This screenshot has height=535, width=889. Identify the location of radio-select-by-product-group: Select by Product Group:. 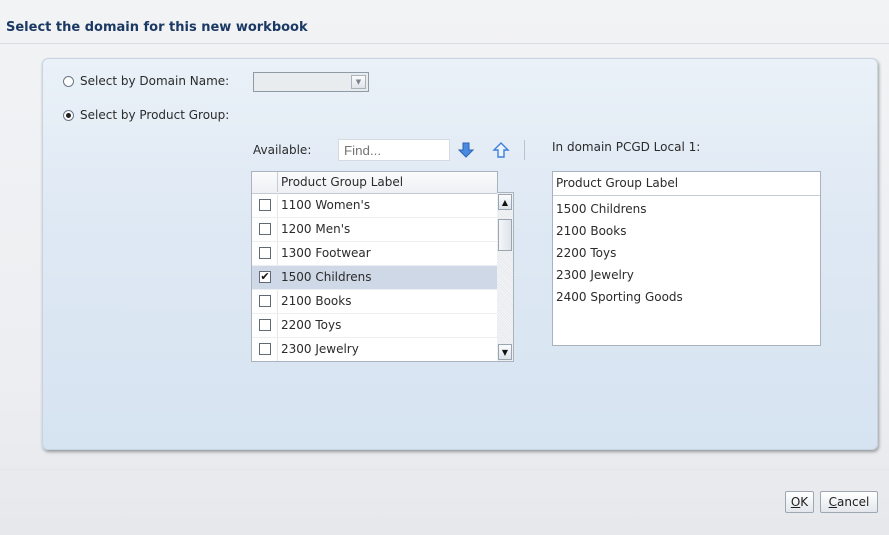
(146, 115).